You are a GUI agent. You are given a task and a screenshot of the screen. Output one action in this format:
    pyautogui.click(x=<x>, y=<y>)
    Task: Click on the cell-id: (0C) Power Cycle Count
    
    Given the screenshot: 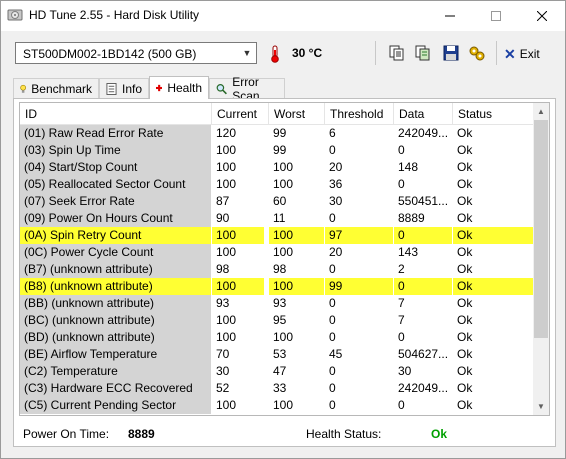 What is the action you would take?
    pyautogui.click(x=115, y=252)
    